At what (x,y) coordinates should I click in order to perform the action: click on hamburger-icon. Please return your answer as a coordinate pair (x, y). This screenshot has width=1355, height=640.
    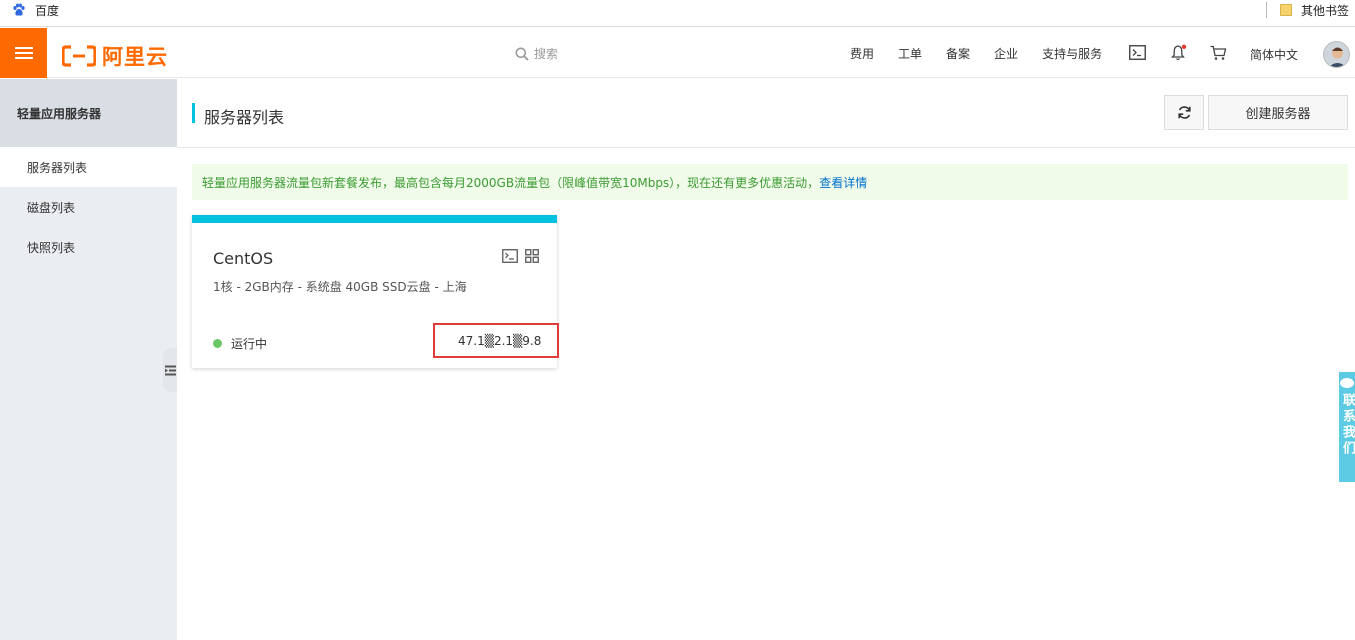
    Looking at the image, I should click on (23, 53).